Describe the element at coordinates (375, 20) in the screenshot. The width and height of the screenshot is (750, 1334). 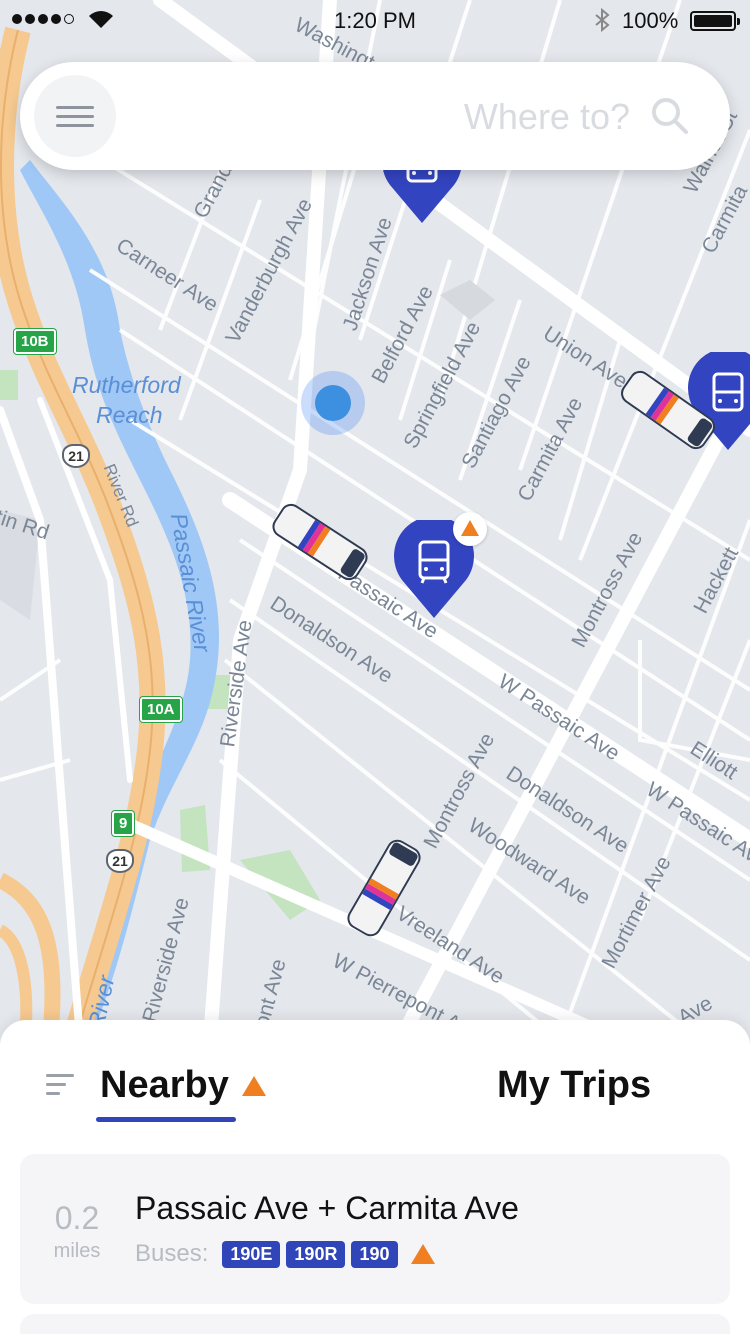
I see `status-bar: 1:20 PM 100%` at that location.